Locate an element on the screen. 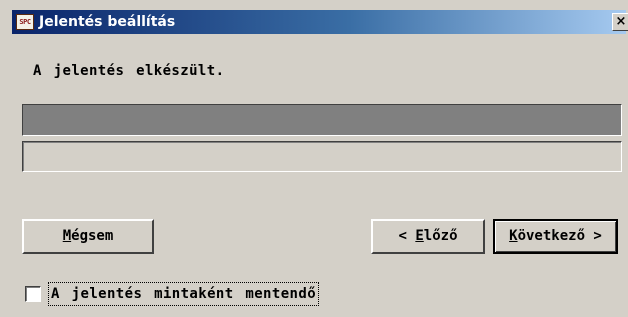 The width and height of the screenshot is (628, 317). close-icon: × is located at coordinates (621, 21).